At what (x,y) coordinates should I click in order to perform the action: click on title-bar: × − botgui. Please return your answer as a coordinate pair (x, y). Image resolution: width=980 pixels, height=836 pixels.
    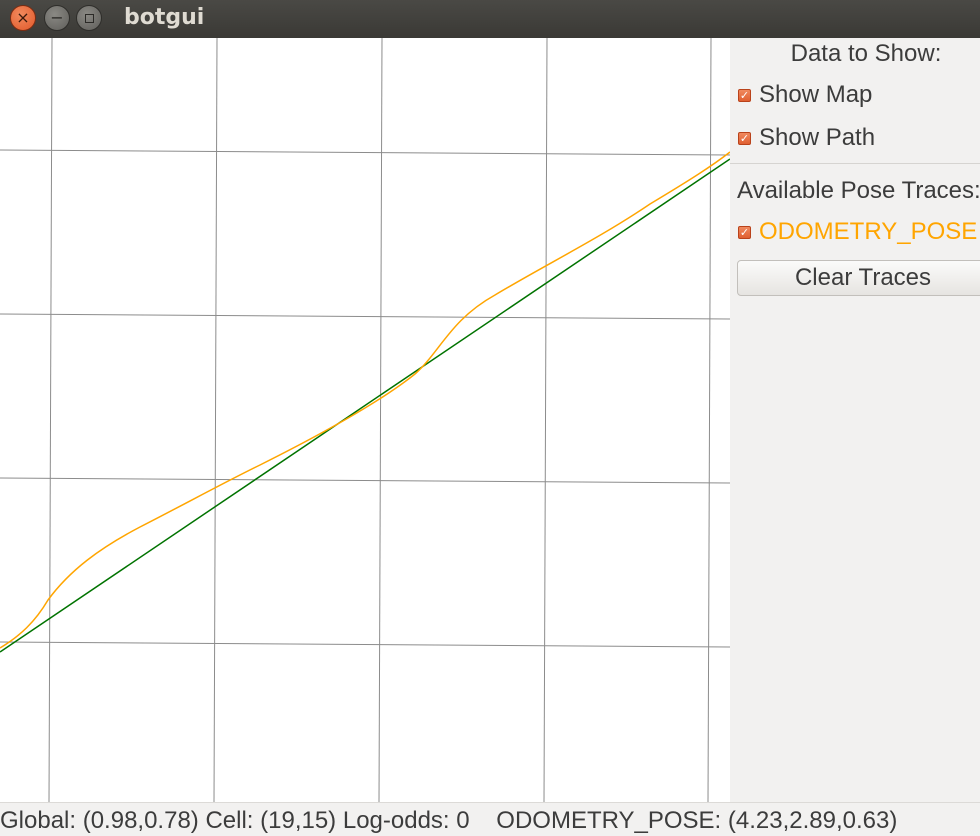
    Looking at the image, I should click on (490, 19).